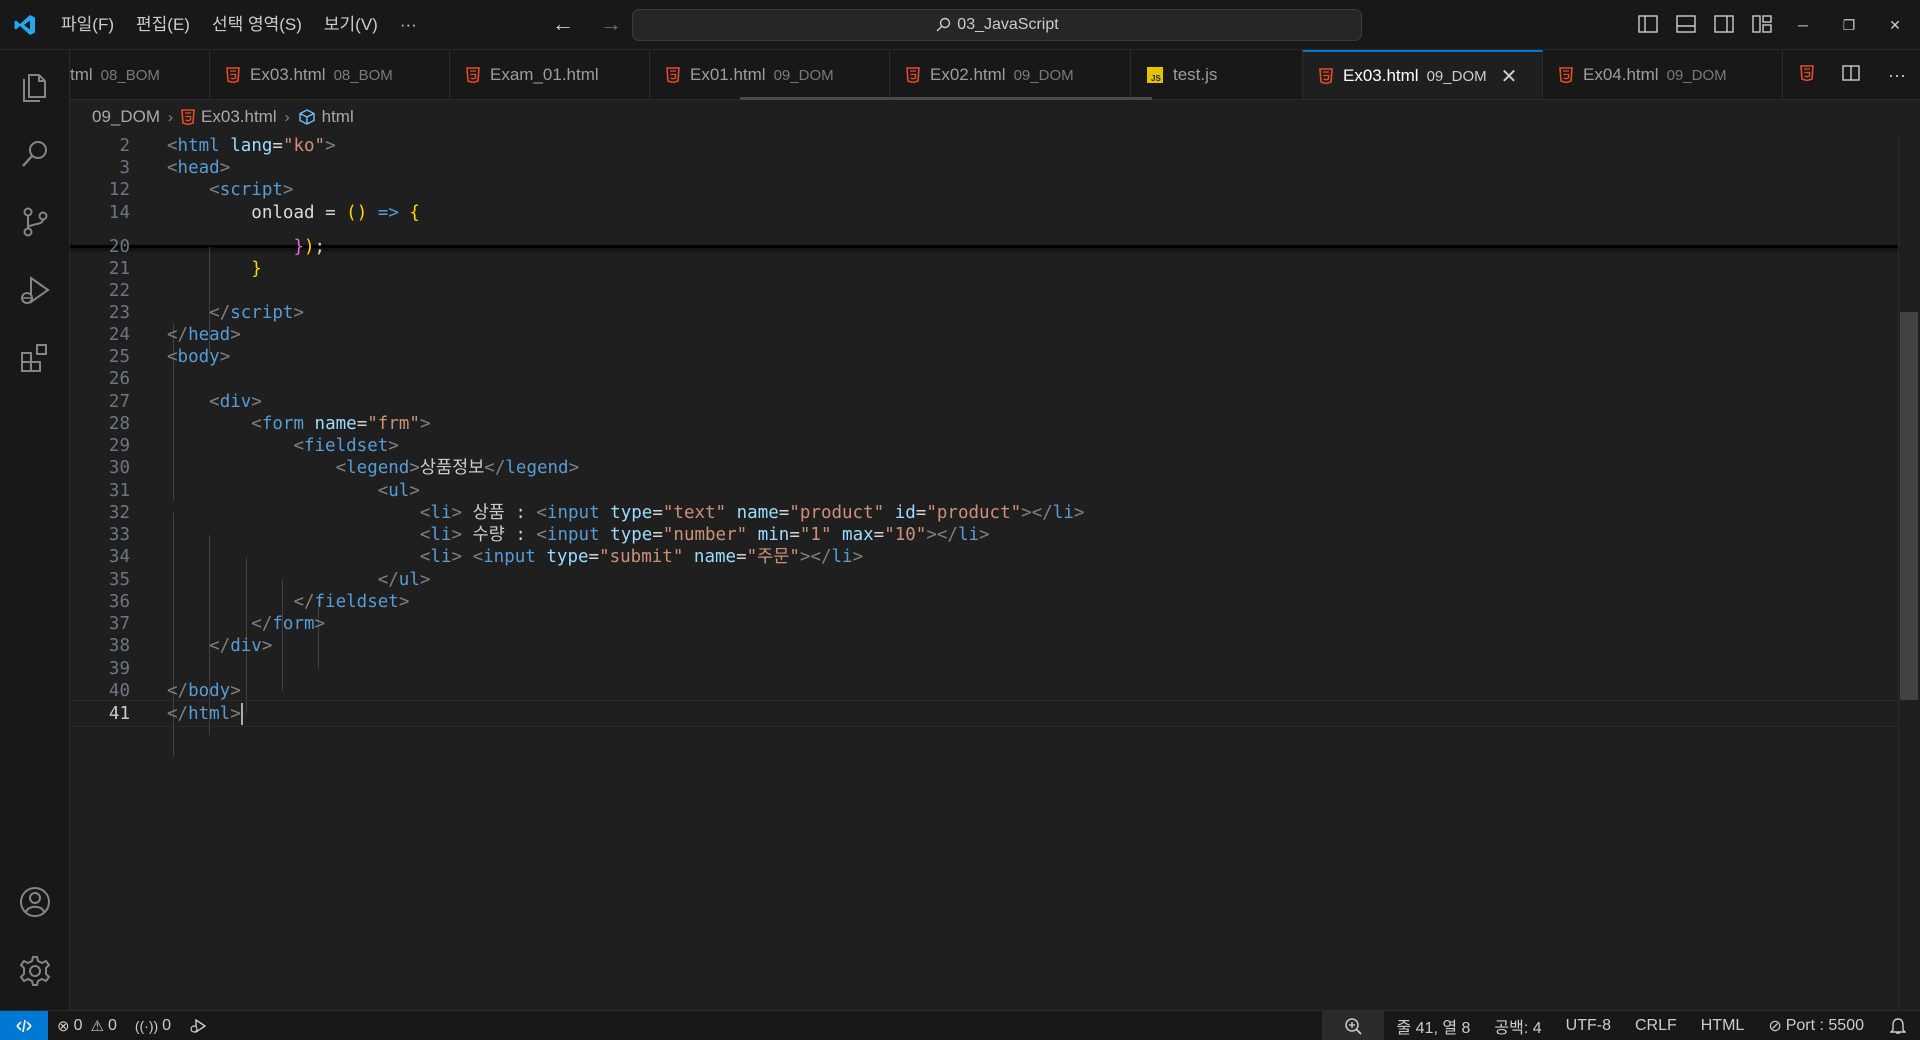  Describe the element at coordinates (1621, 74) in the screenshot. I see `tab-label: Ex04.html` at that location.